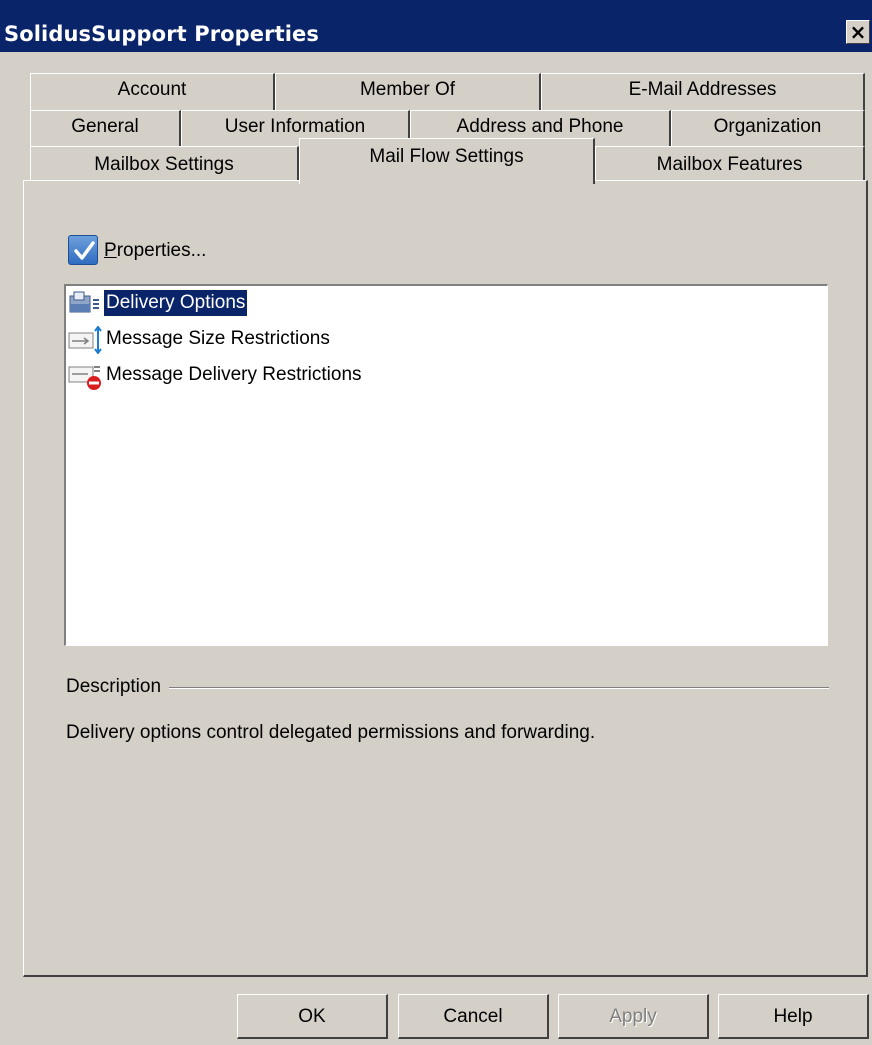 This screenshot has height=1045, width=872. What do you see at coordinates (473, 1016) in the screenshot?
I see `cancel-button: Cancel` at bounding box center [473, 1016].